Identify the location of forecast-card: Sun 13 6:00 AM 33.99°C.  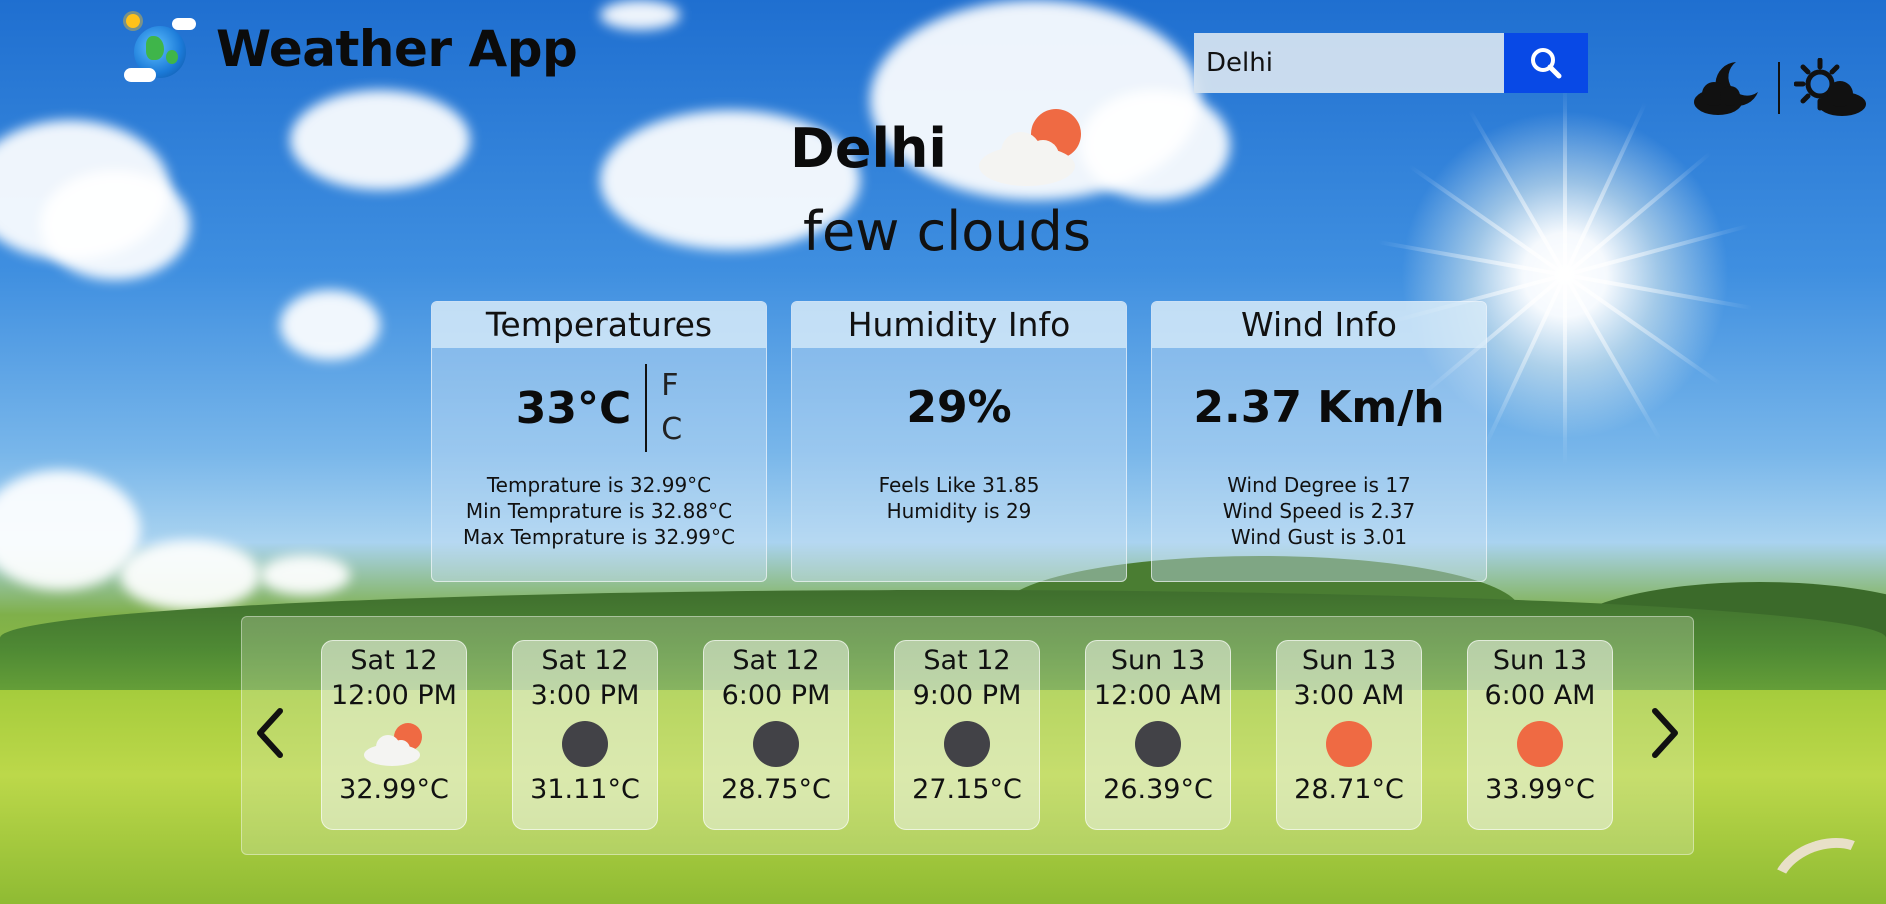
(1540, 735).